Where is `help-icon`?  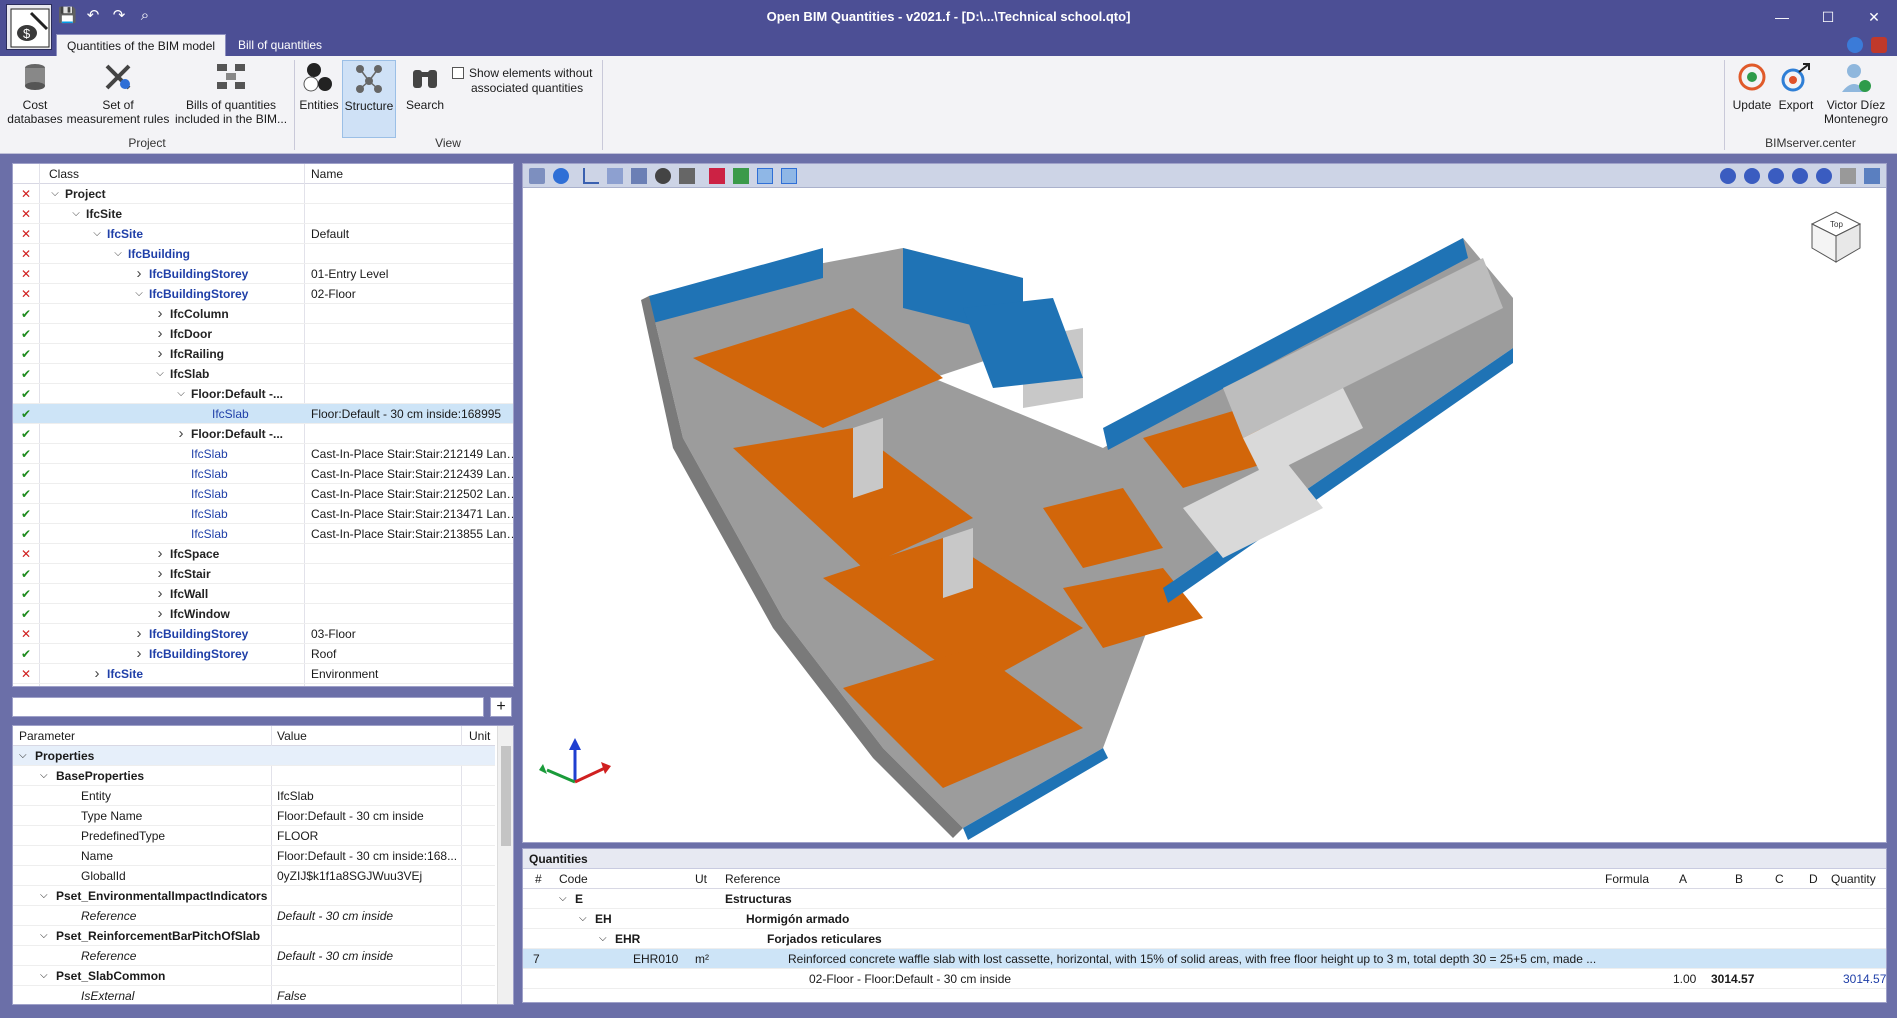
help-icon is located at coordinates (1879, 45).